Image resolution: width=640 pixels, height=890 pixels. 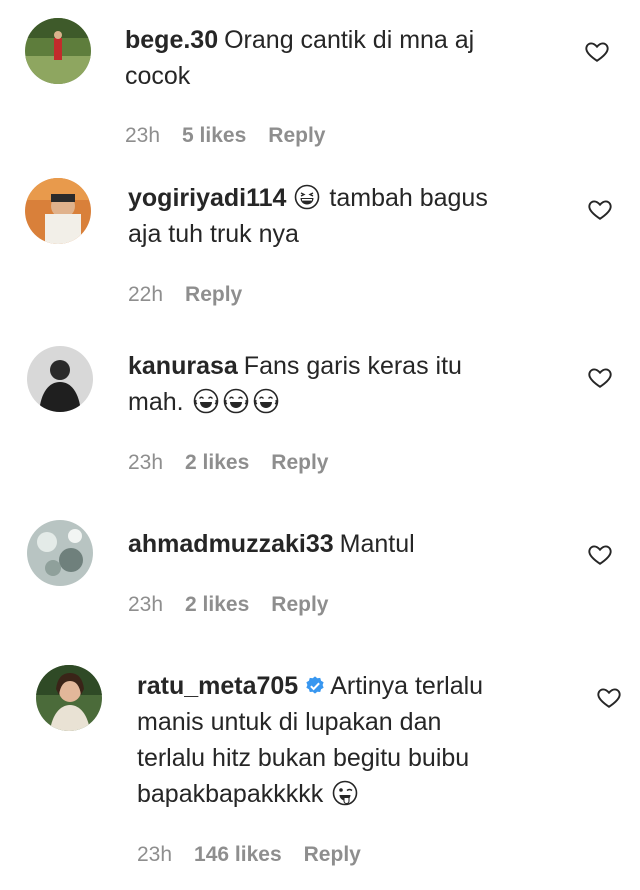 I want to click on comment-body-line4: bapakbapakkkkk, so click(x=230, y=794).